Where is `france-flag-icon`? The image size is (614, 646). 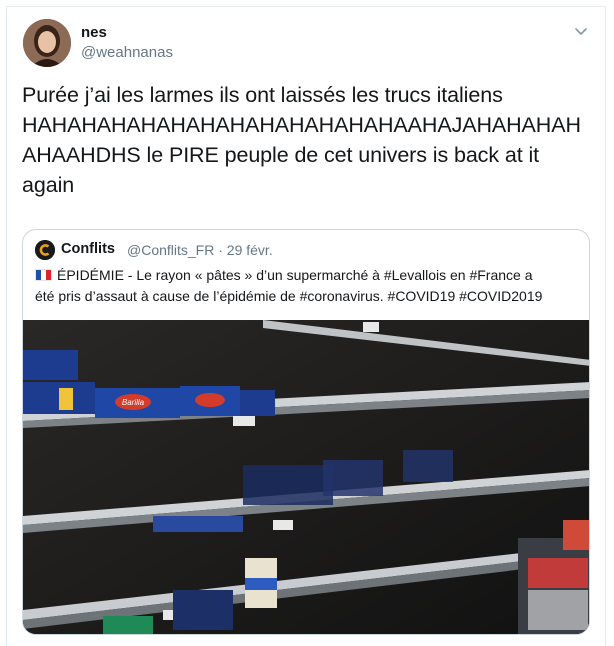
france-flag-icon is located at coordinates (43, 275).